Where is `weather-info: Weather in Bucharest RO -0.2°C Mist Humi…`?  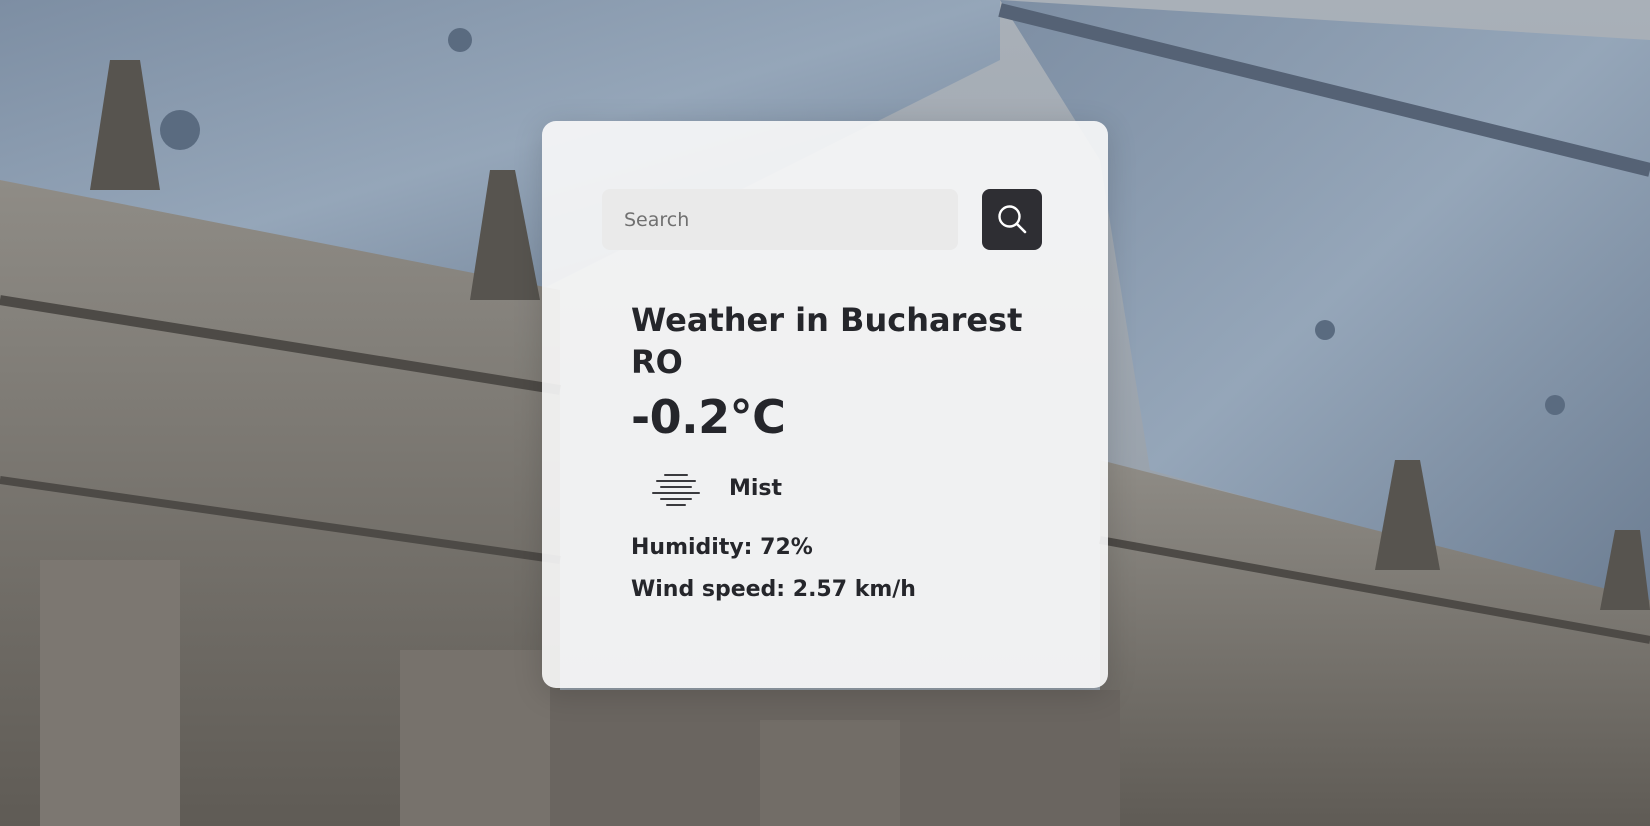
weather-info: Weather in Bucharest RO -0.2°C Mist Humi… is located at coordinates (841, 455).